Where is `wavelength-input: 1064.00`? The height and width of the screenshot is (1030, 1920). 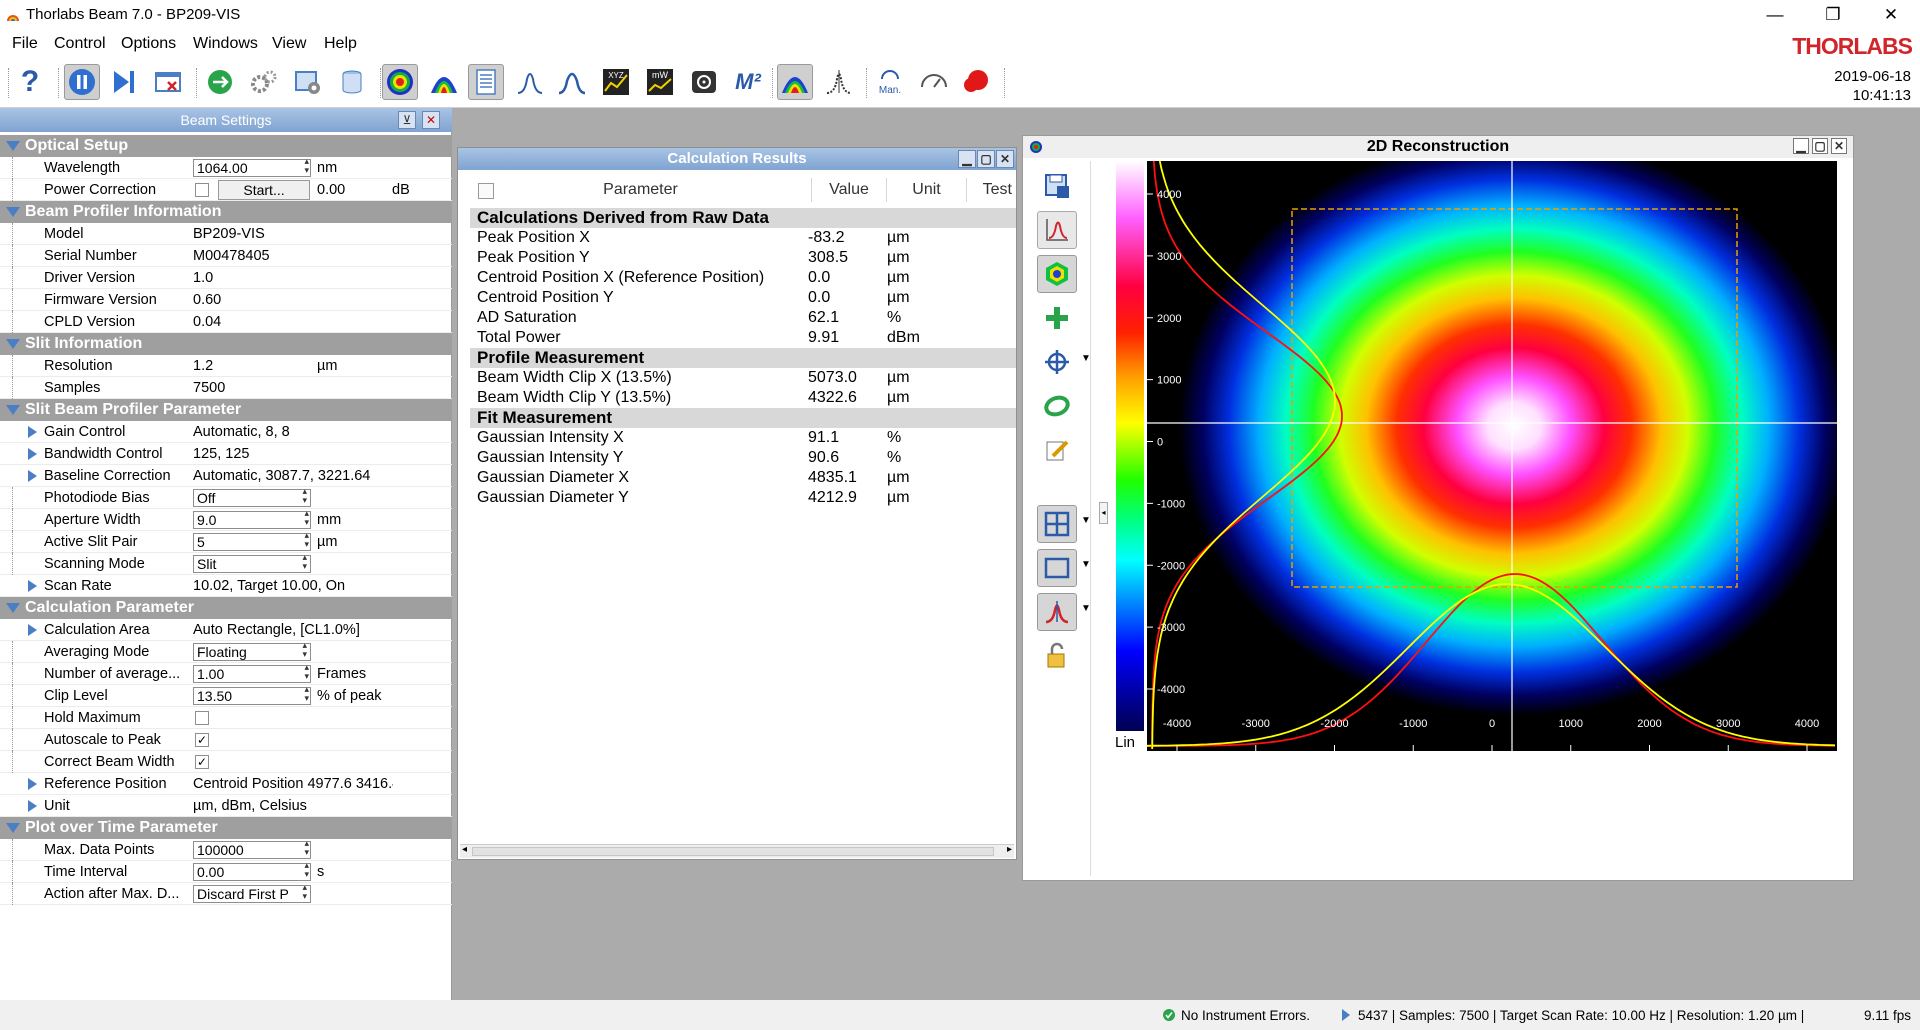 wavelength-input: 1064.00 is located at coordinates (252, 167).